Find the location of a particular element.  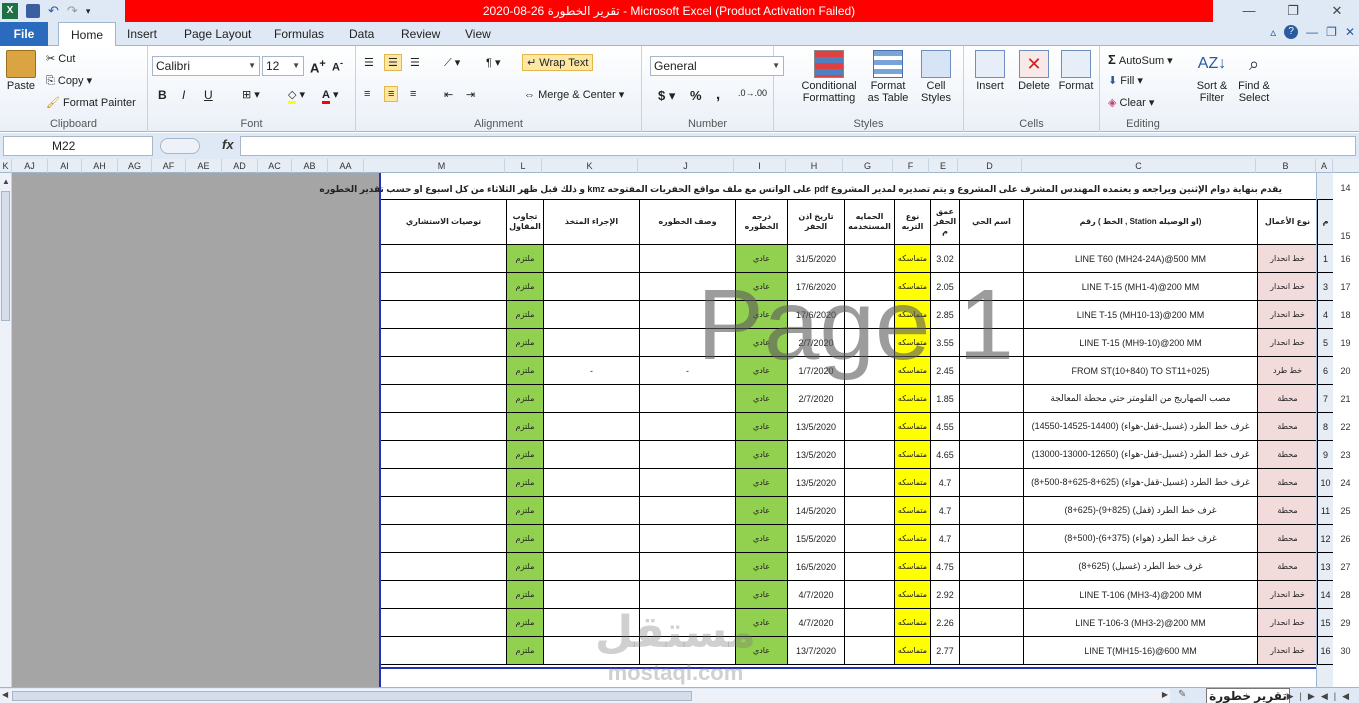

table-cell: LINE T-15 (MH10-13)@200 MM is located at coordinates (1141, 315).